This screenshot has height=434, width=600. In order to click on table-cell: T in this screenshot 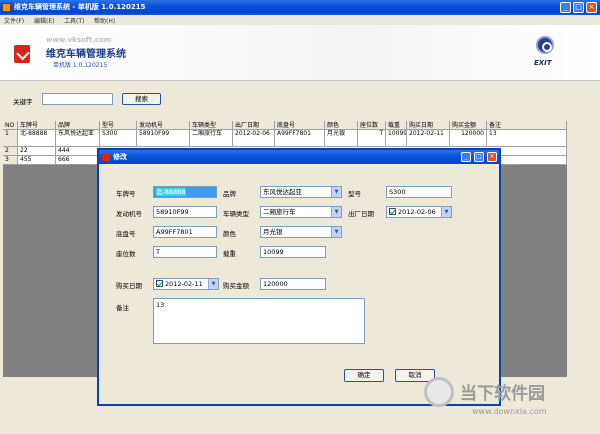, I will do `click(372, 138)`.